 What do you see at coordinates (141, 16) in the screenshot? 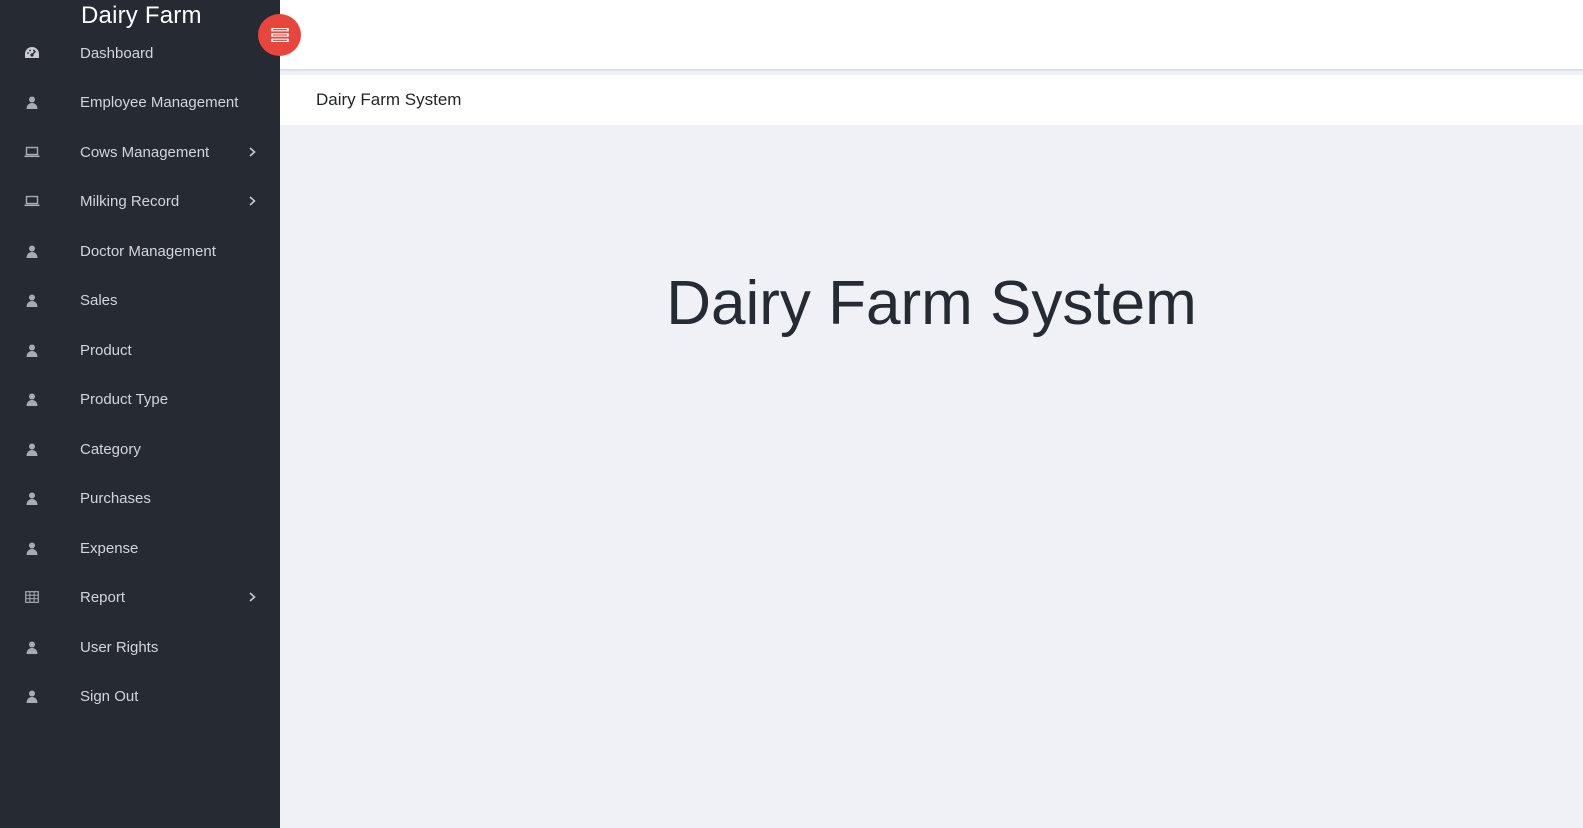
I see `brand-title: Dairy Farm` at bounding box center [141, 16].